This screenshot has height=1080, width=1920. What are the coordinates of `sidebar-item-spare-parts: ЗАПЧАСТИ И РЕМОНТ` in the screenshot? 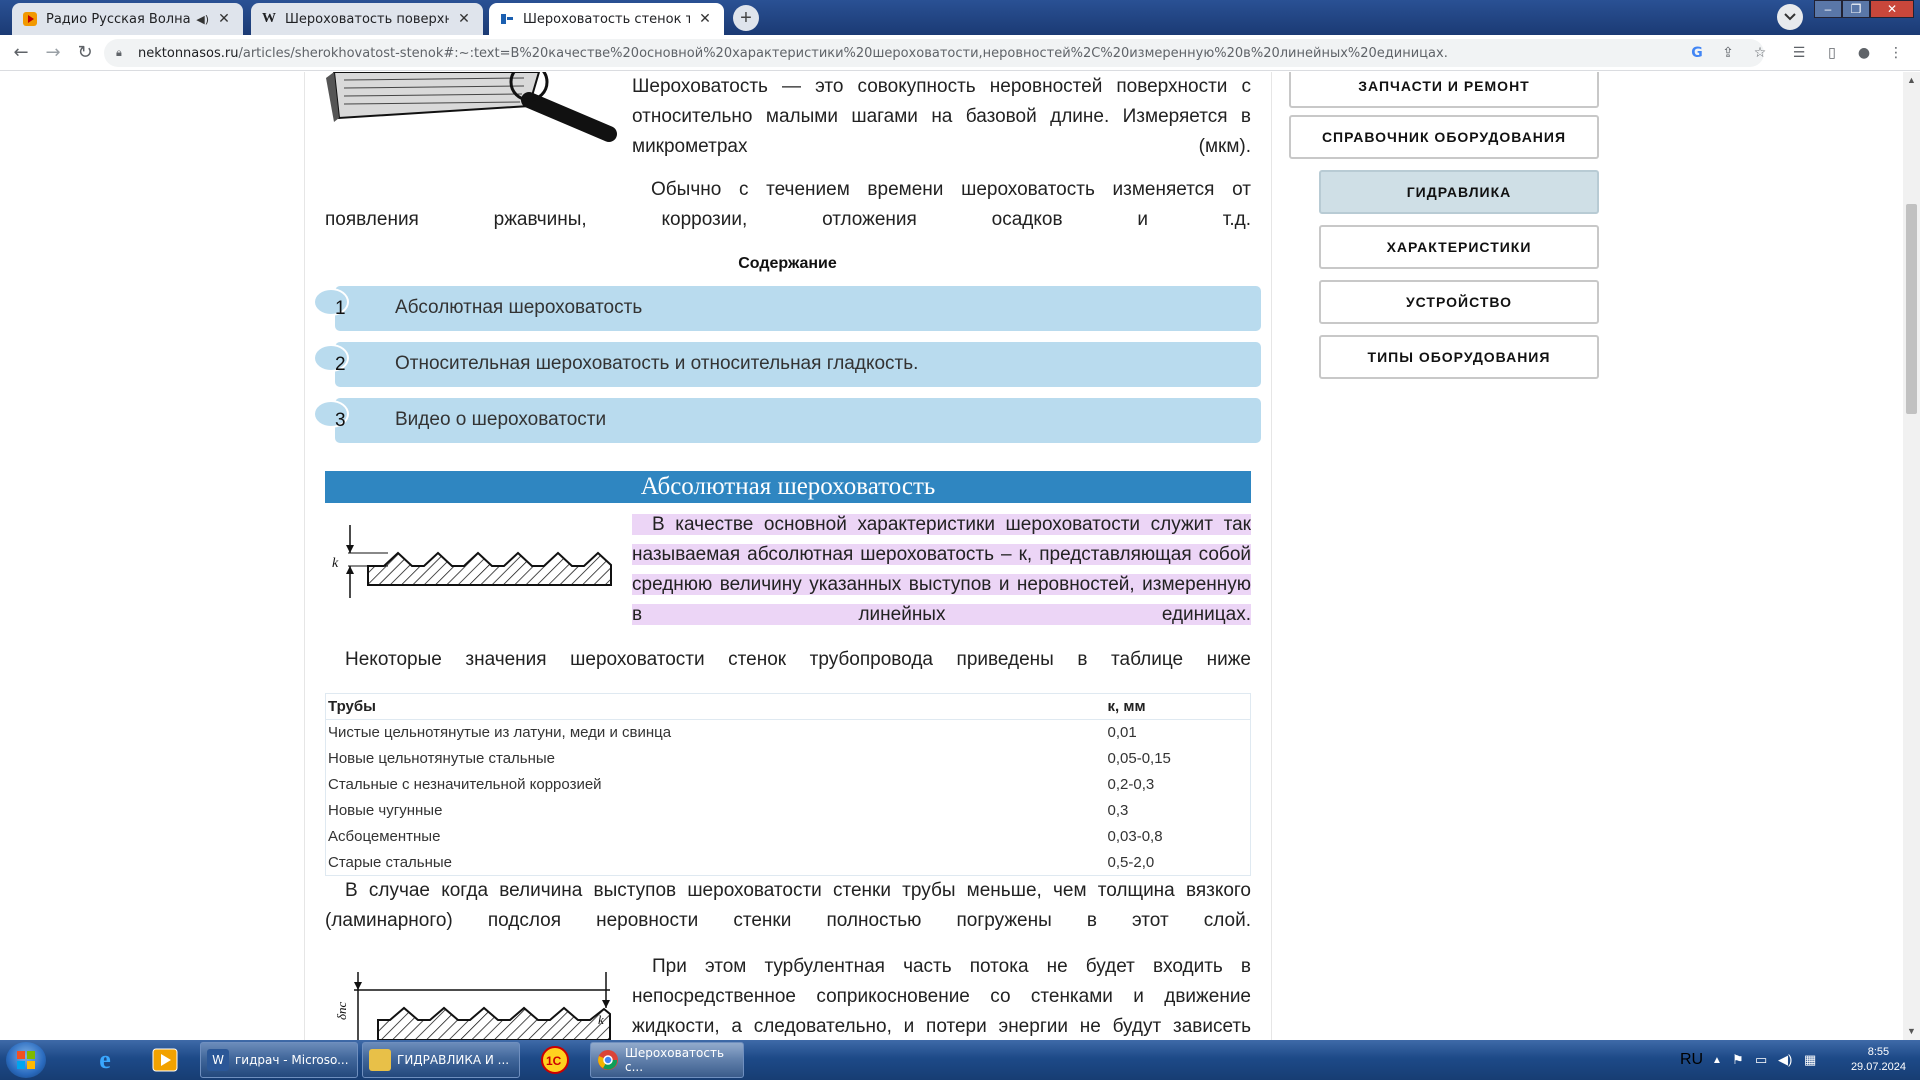 It's located at (1444, 90).